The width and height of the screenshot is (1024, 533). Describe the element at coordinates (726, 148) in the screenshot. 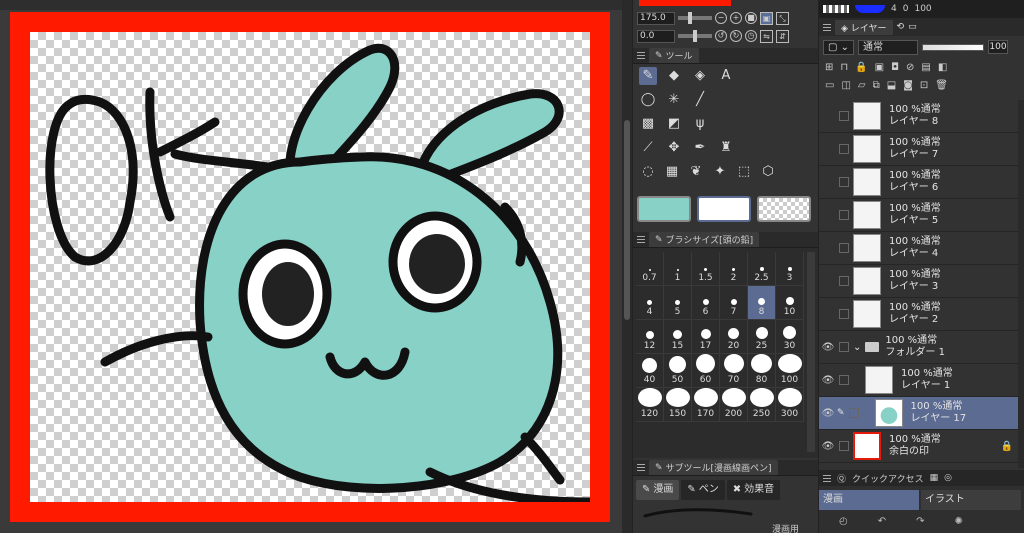

I see `stamp-icon: ♜` at that location.